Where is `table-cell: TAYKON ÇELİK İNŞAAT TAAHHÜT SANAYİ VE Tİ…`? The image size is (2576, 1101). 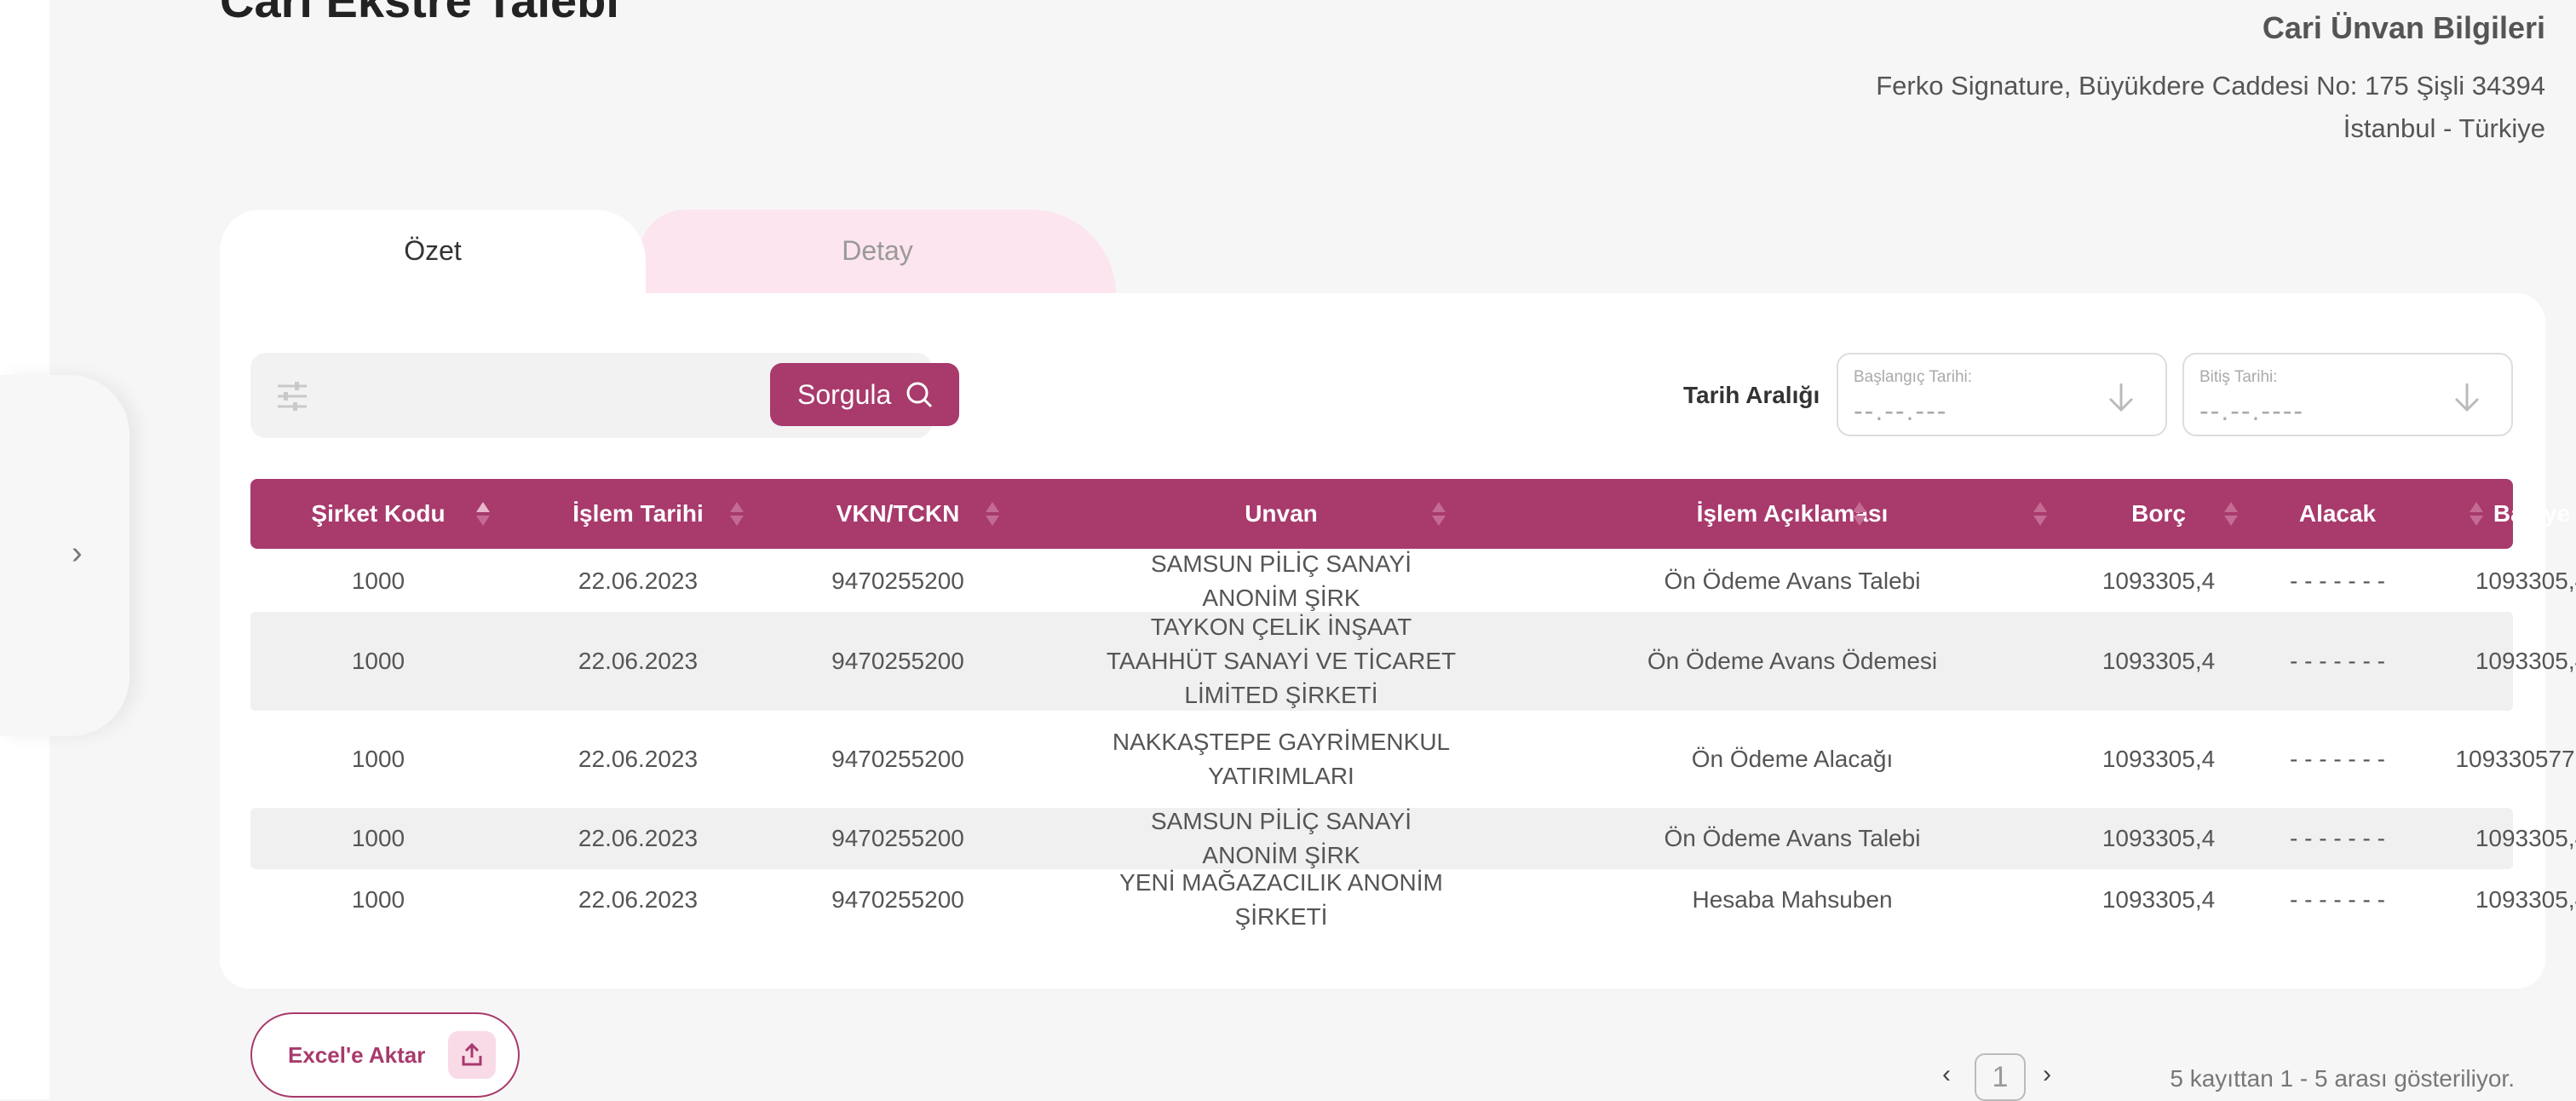
table-cell: TAYKON ÇELİK İNŞAAT TAAHHÜT SANAYİ VE Tİ… is located at coordinates (1282, 661).